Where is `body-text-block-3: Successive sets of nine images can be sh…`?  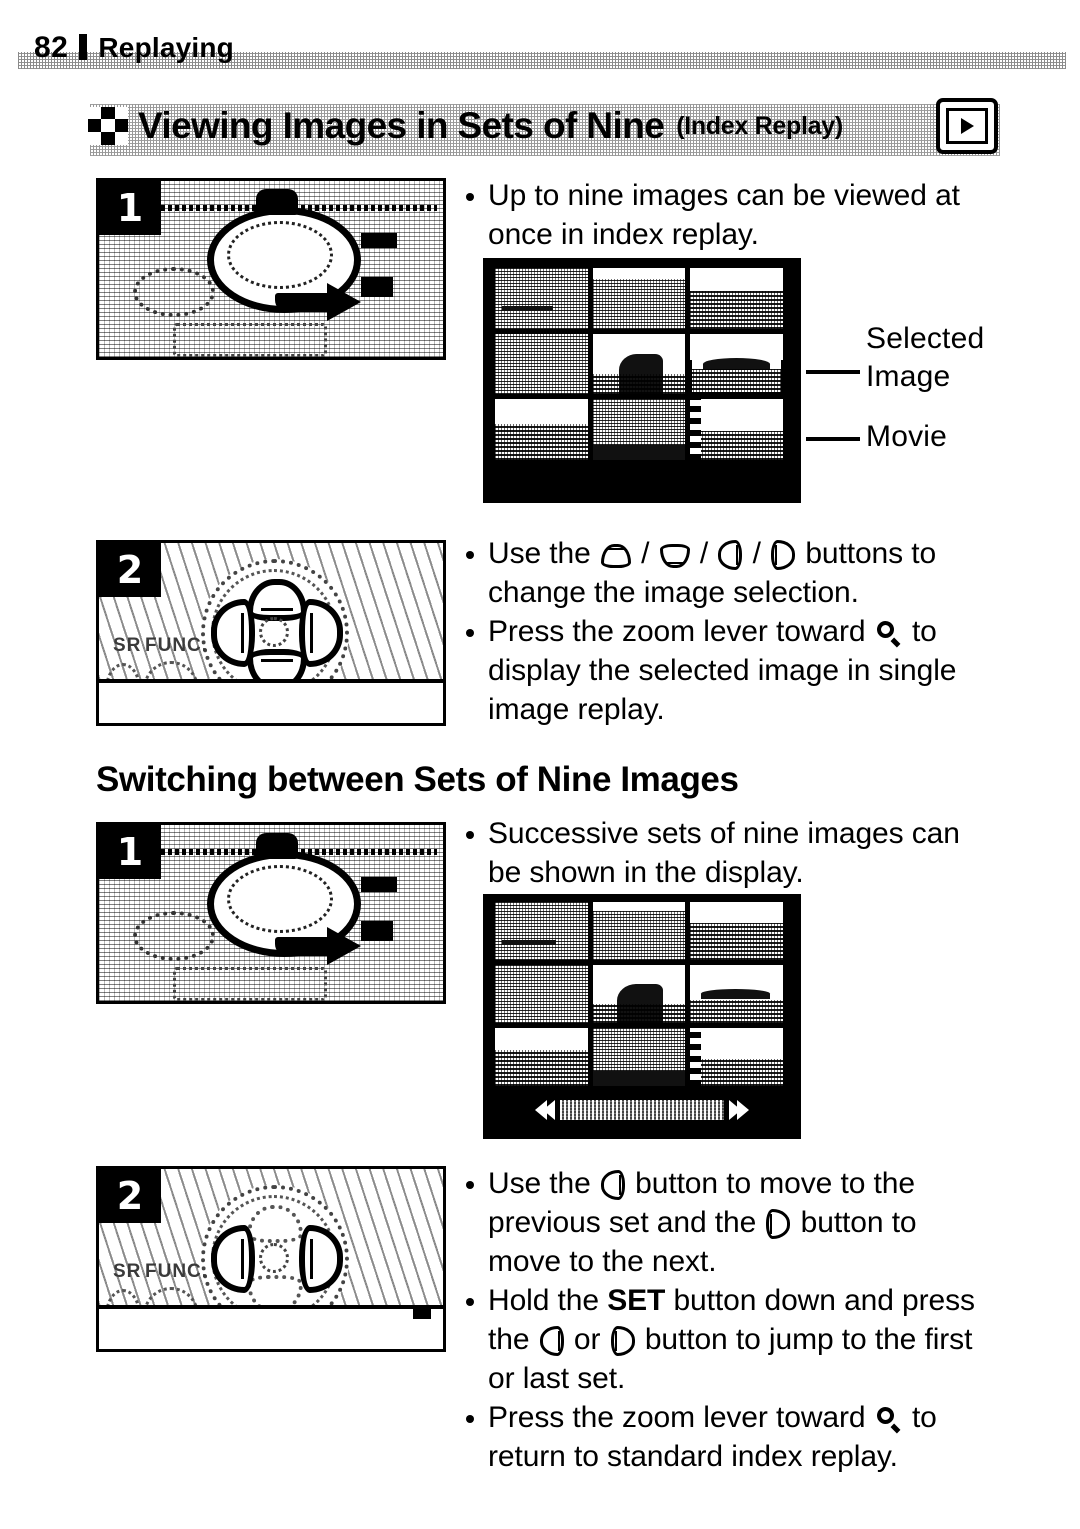
body-text-block-3: Successive sets of nine images can be sh… is located at coordinates (717, 853).